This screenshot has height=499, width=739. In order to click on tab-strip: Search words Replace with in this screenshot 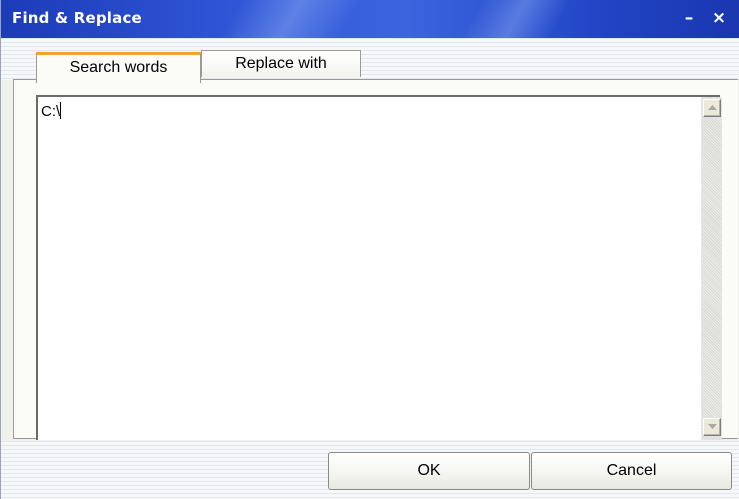, I will do `click(370, 60)`.